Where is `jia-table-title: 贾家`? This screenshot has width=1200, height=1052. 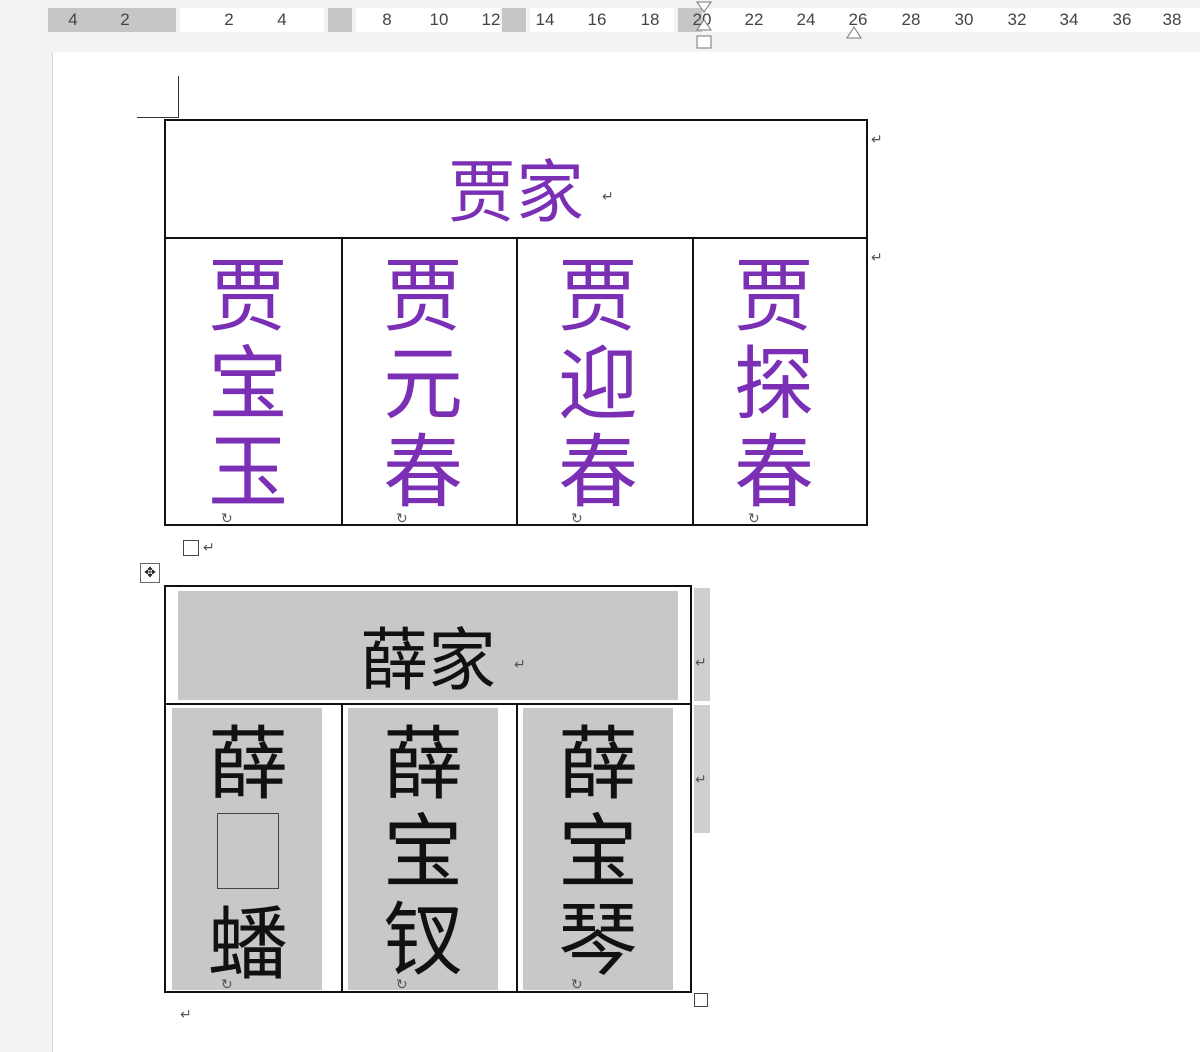 jia-table-title: 贾家 is located at coordinates (516, 186).